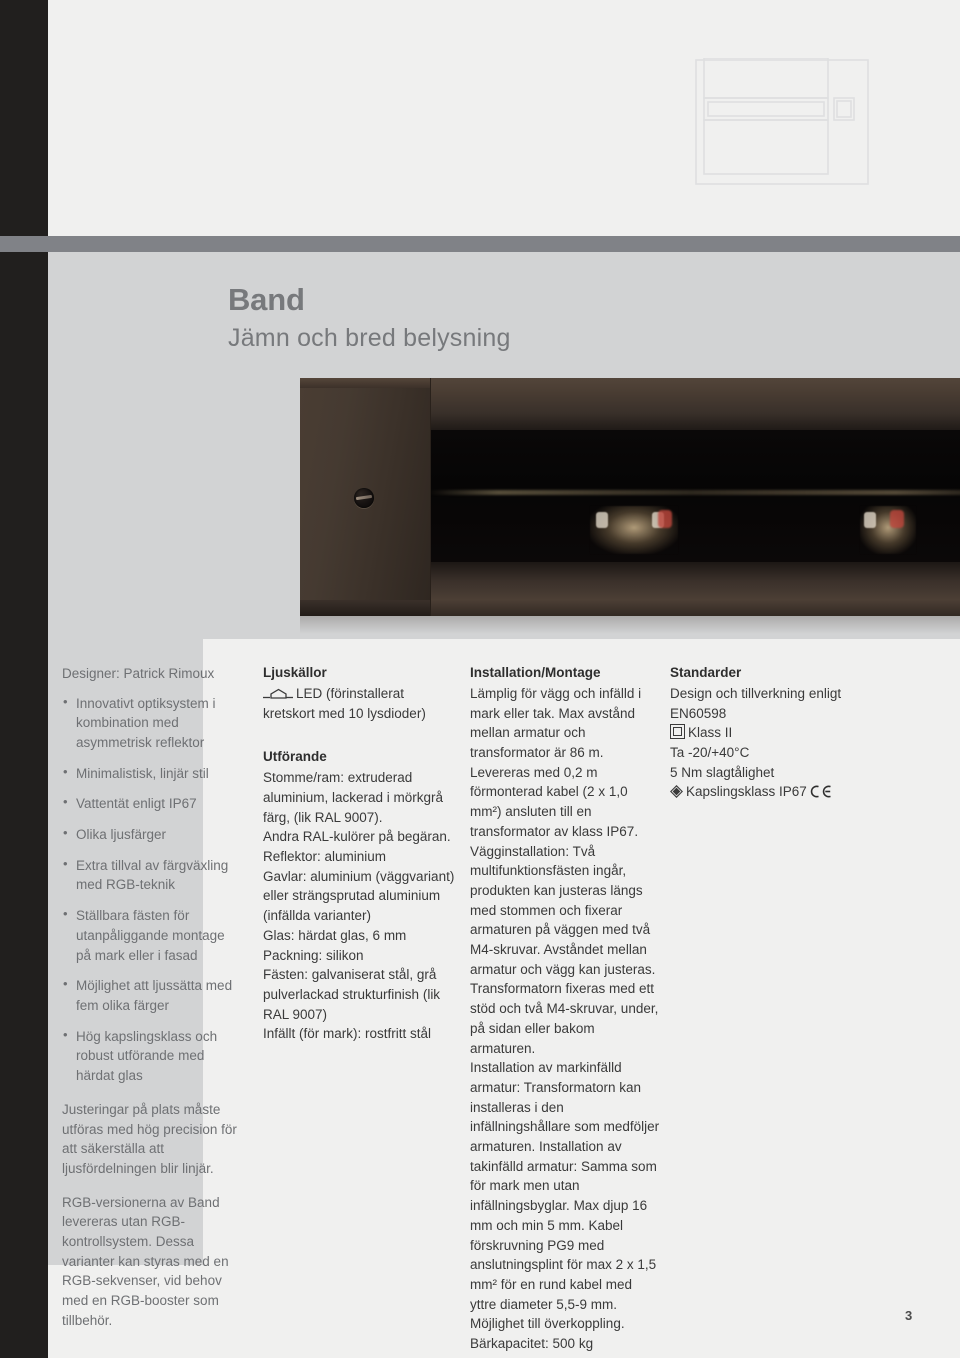 The image size is (960, 1358). What do you see at coordinates (152, 803) in the screenshot?
I see `list-item: Vattentät enligt IP67` at bounding box center [152, 803].